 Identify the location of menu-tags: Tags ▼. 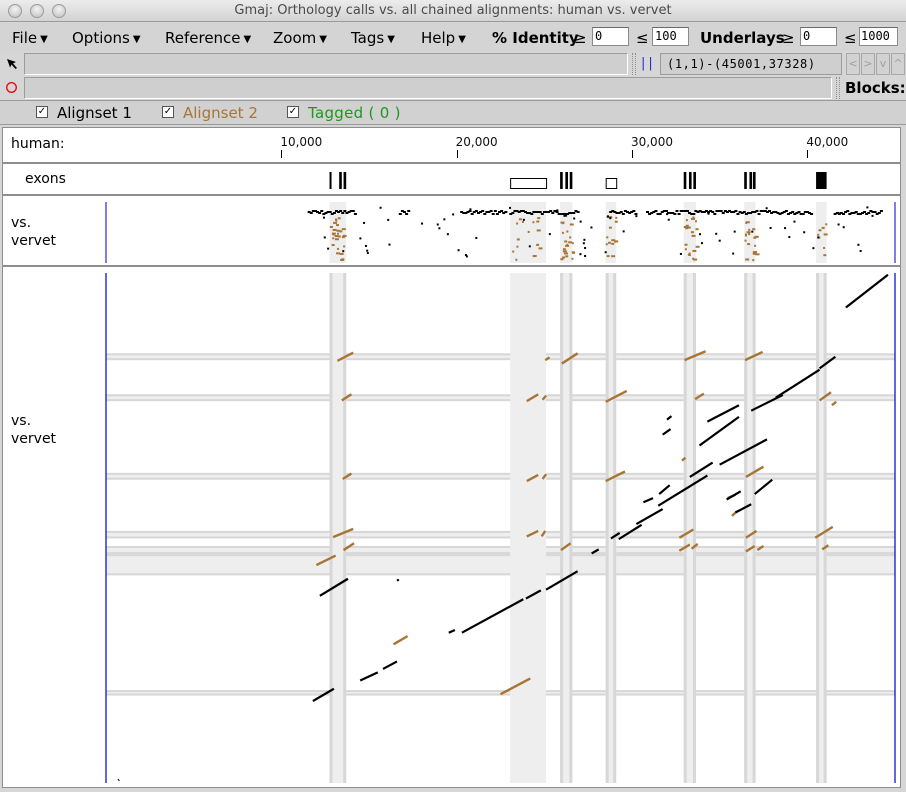
(373, 38).